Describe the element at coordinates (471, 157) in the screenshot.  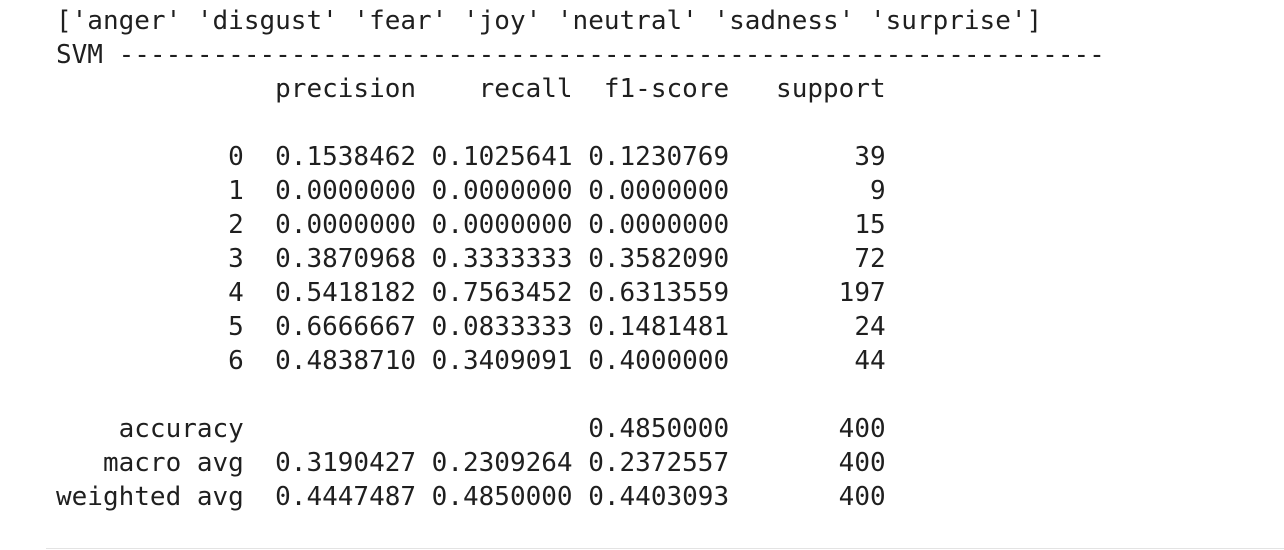
I see `report-row: 0 0.1538462 0.1025641 0.1230769 39` at that location.